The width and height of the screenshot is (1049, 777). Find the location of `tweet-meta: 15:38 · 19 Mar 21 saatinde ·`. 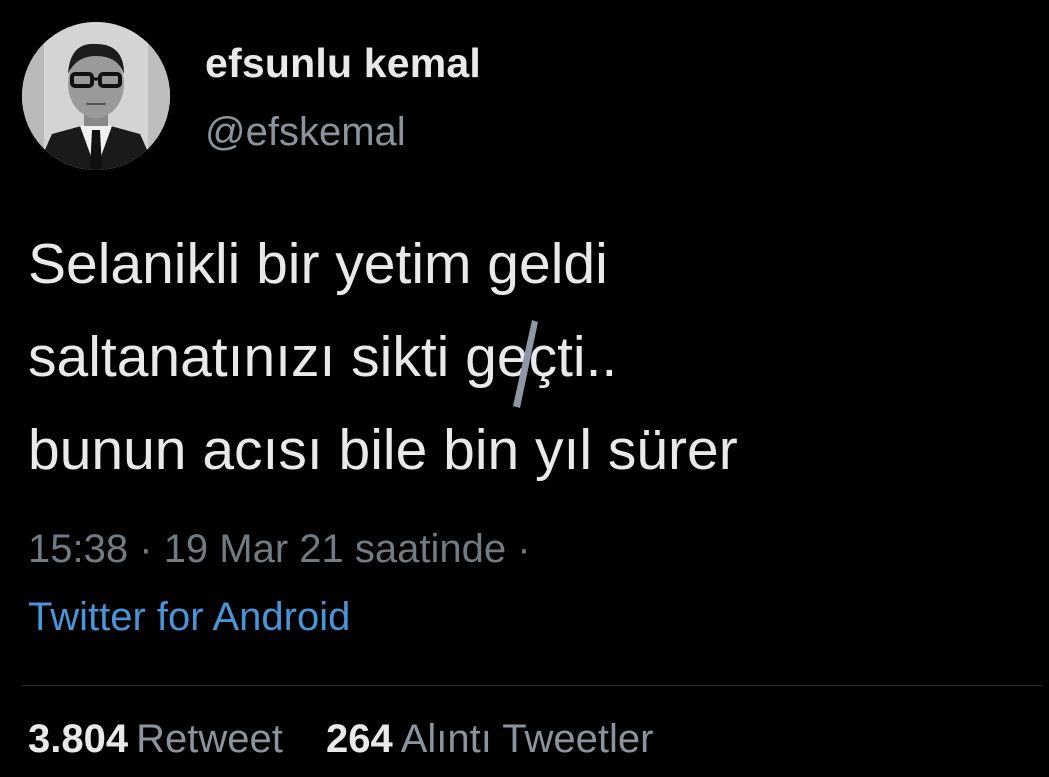

tweet-meta: 15:38 · 19 Mar 21 saatinde · is located at coordinates (279, 549).